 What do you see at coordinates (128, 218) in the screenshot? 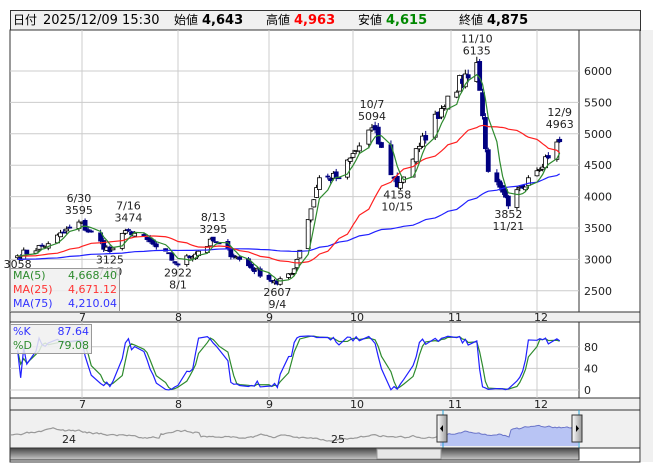
I see `annotation-label: 3474` at bounding box center [128, 218].